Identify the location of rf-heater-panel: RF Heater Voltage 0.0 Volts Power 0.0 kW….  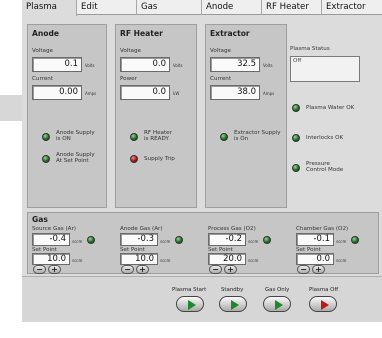
(156, 116).